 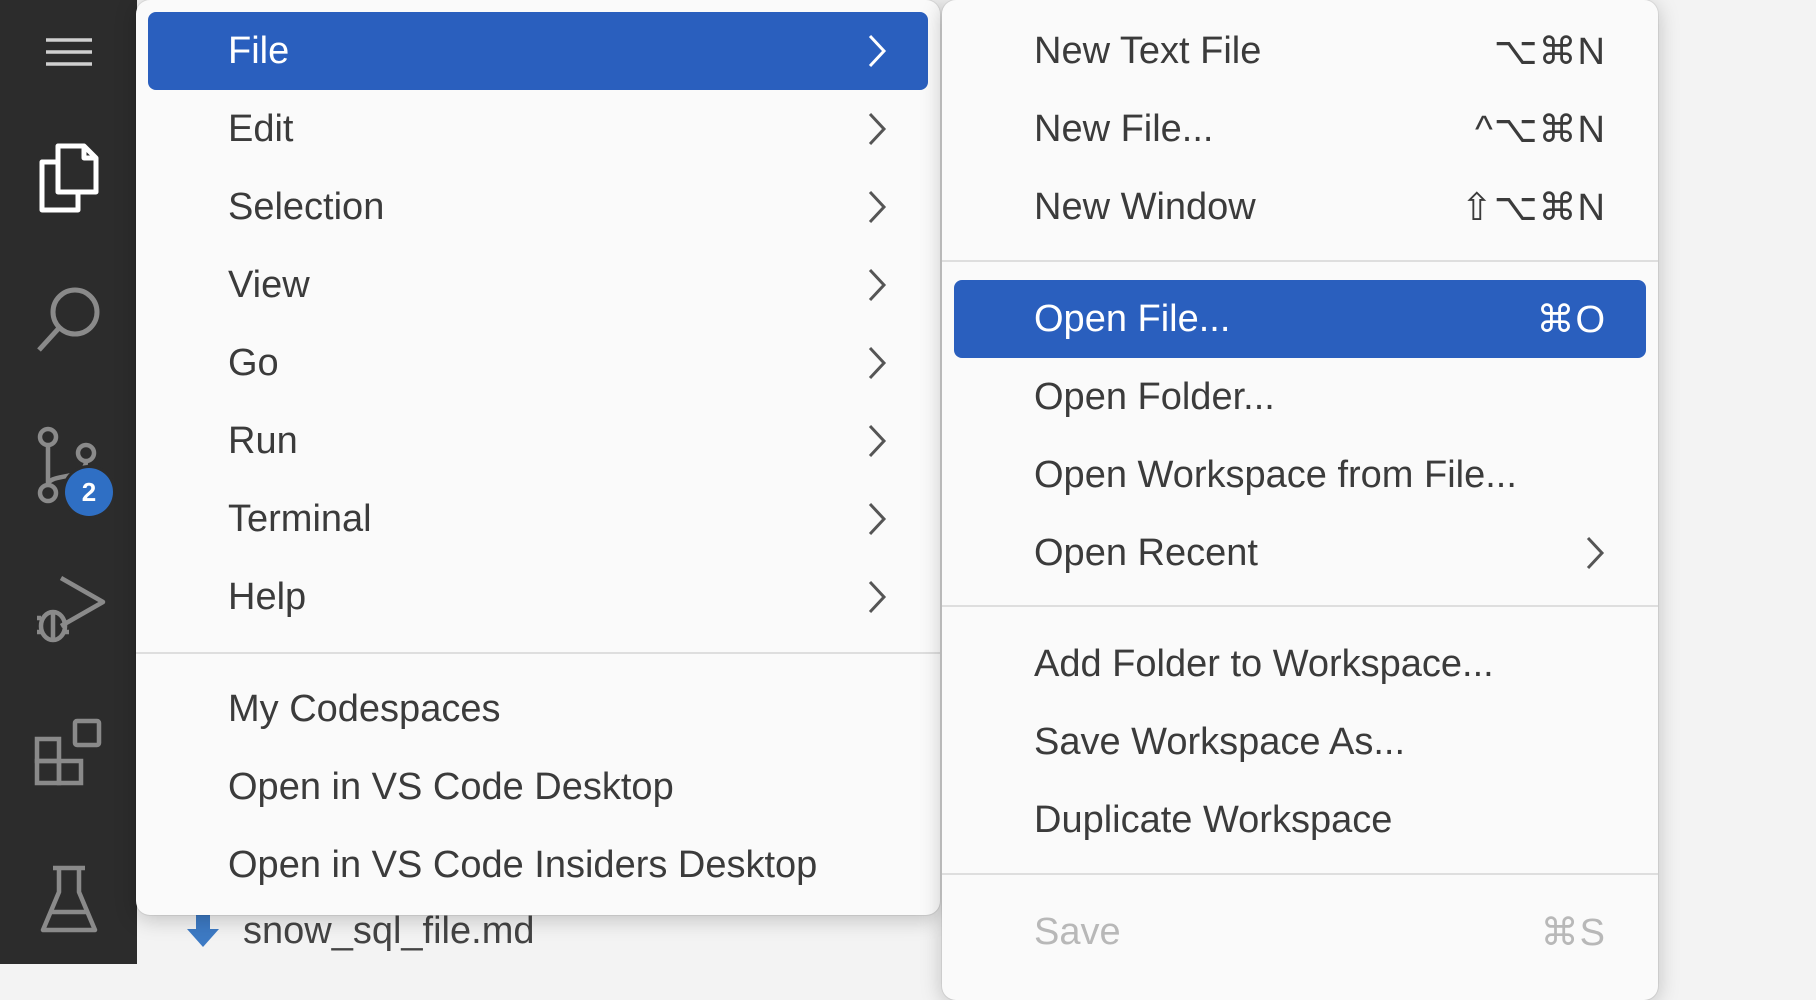 What do you see at coordinates (1300, 932) in the screenshot?
I see `submenu-item-save: Save ⌘S` at bounding box center [1300, 932].